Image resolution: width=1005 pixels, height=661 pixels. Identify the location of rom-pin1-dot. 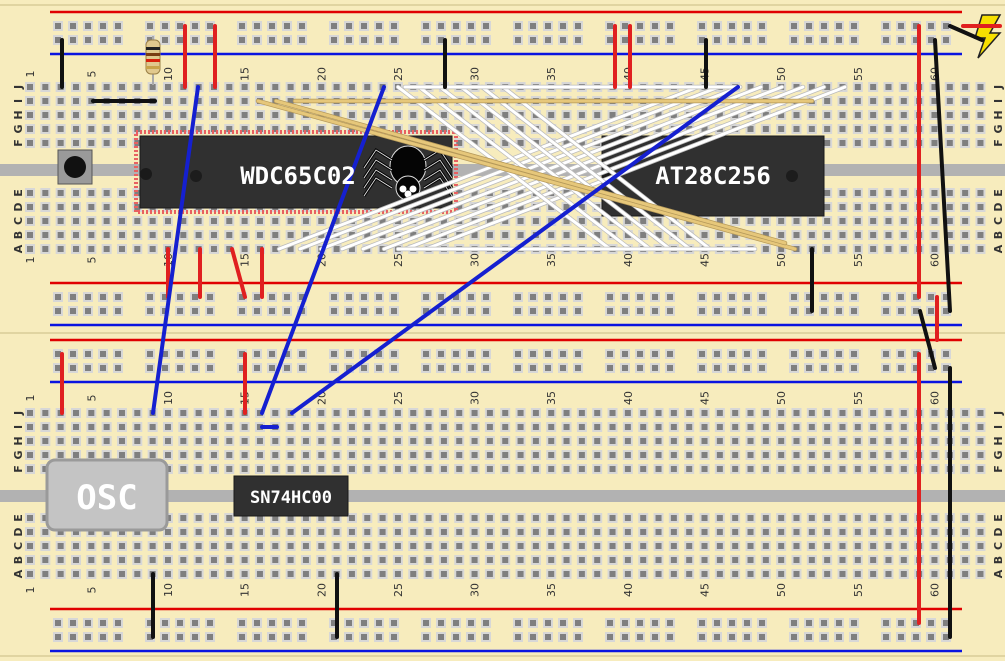
(792, 176).